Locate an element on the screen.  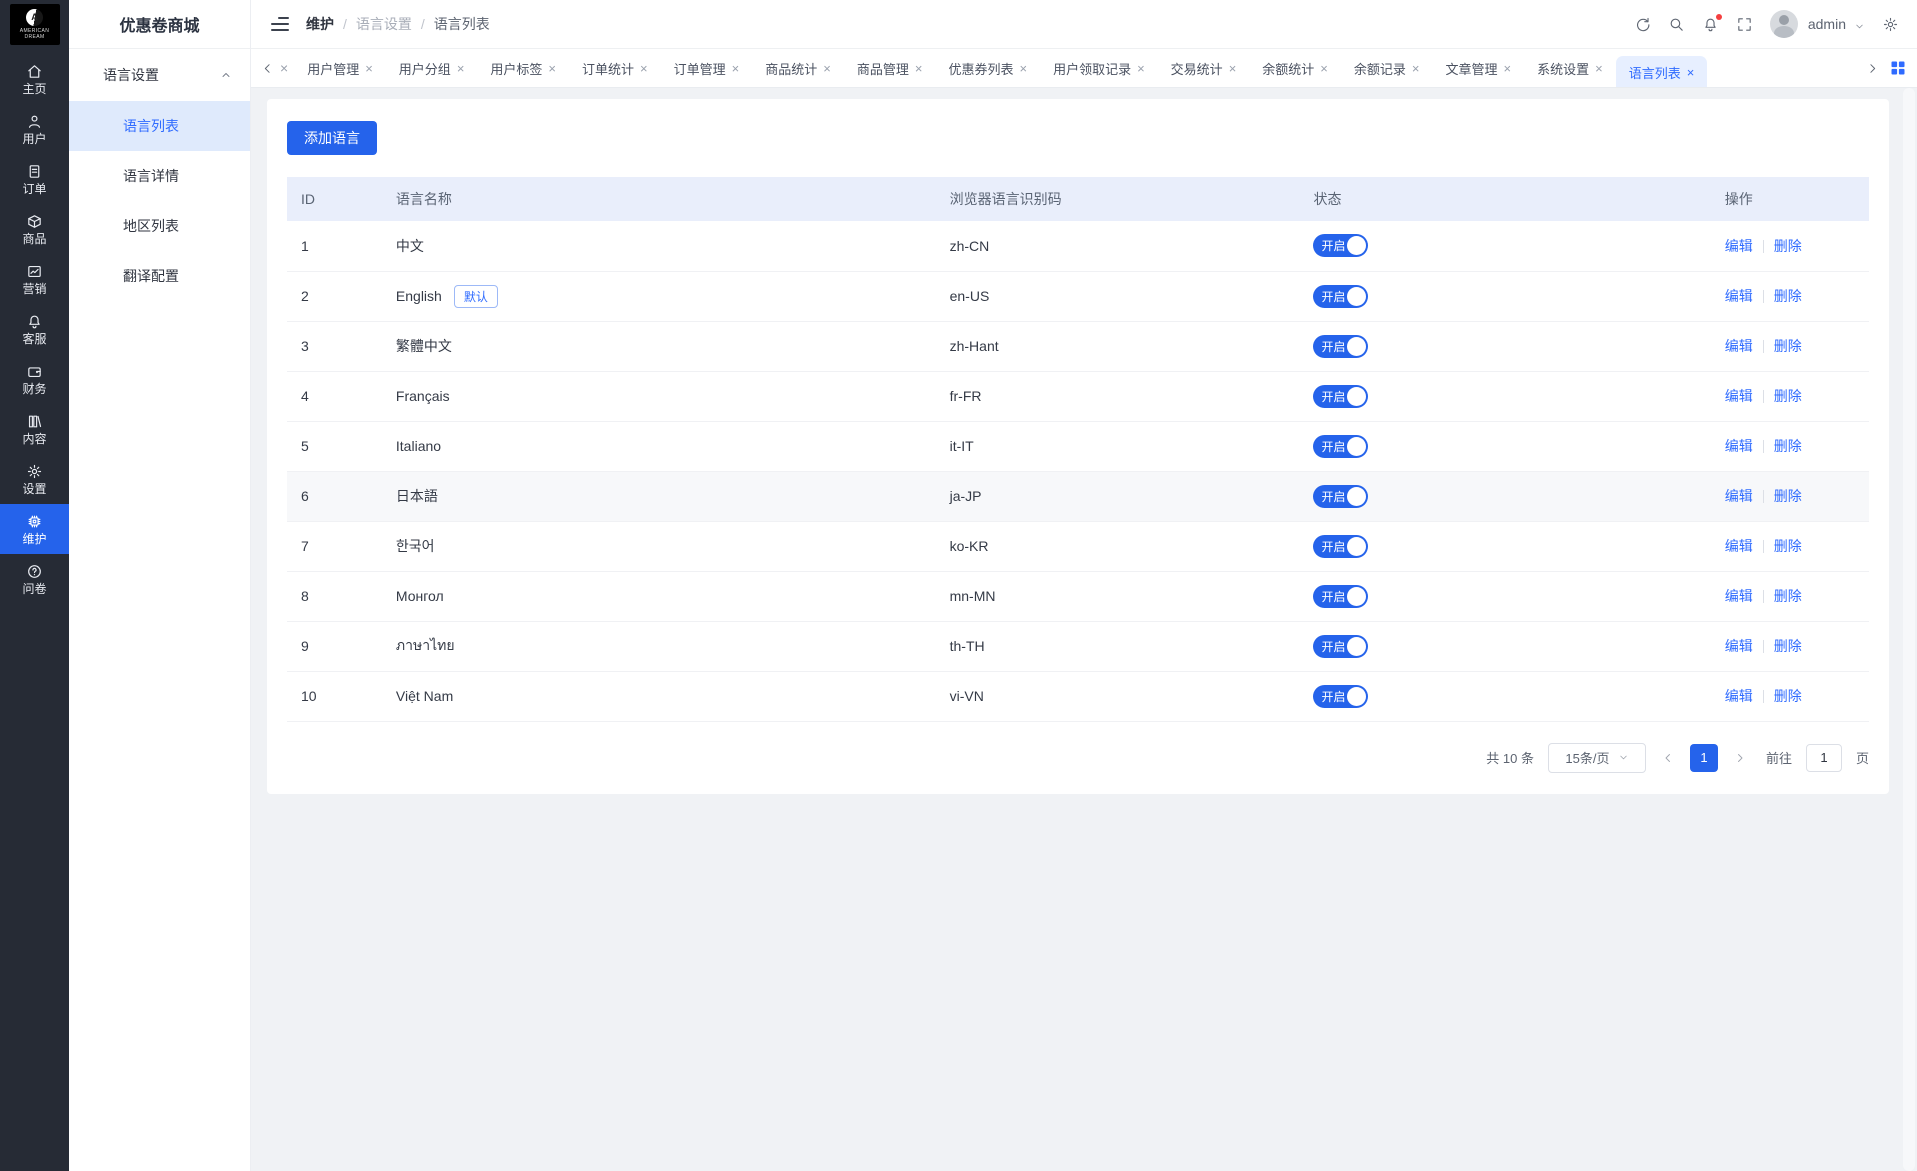
tab: 余额统计 × is located at coordinates (1295, 68).